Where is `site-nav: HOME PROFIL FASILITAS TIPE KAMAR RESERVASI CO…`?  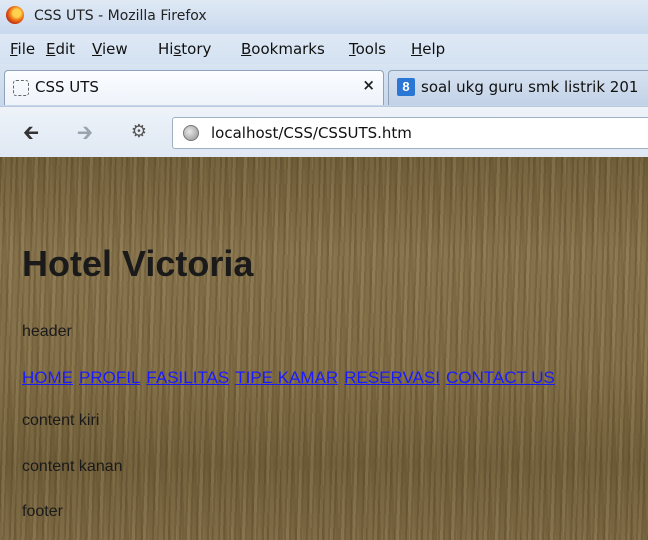 site-nav: HOME PROFIL FASILITAS TIPE KAMAR RESERVASI CO… is located at coordinates (291, 378).